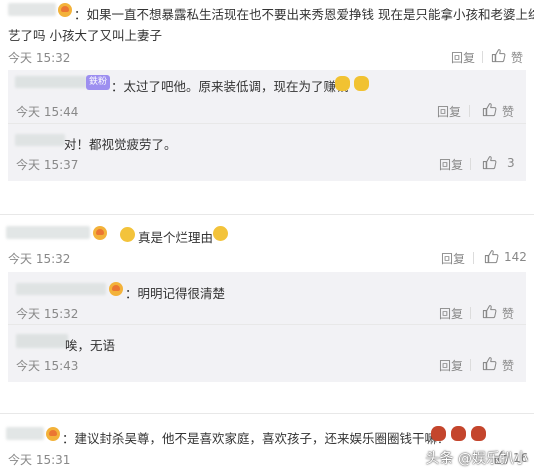 This screenshot has width=534, height=471. Describe the element at coordinates (39, 460) in the screenshot. I see `comment-time: 今天 15:31` at that location.